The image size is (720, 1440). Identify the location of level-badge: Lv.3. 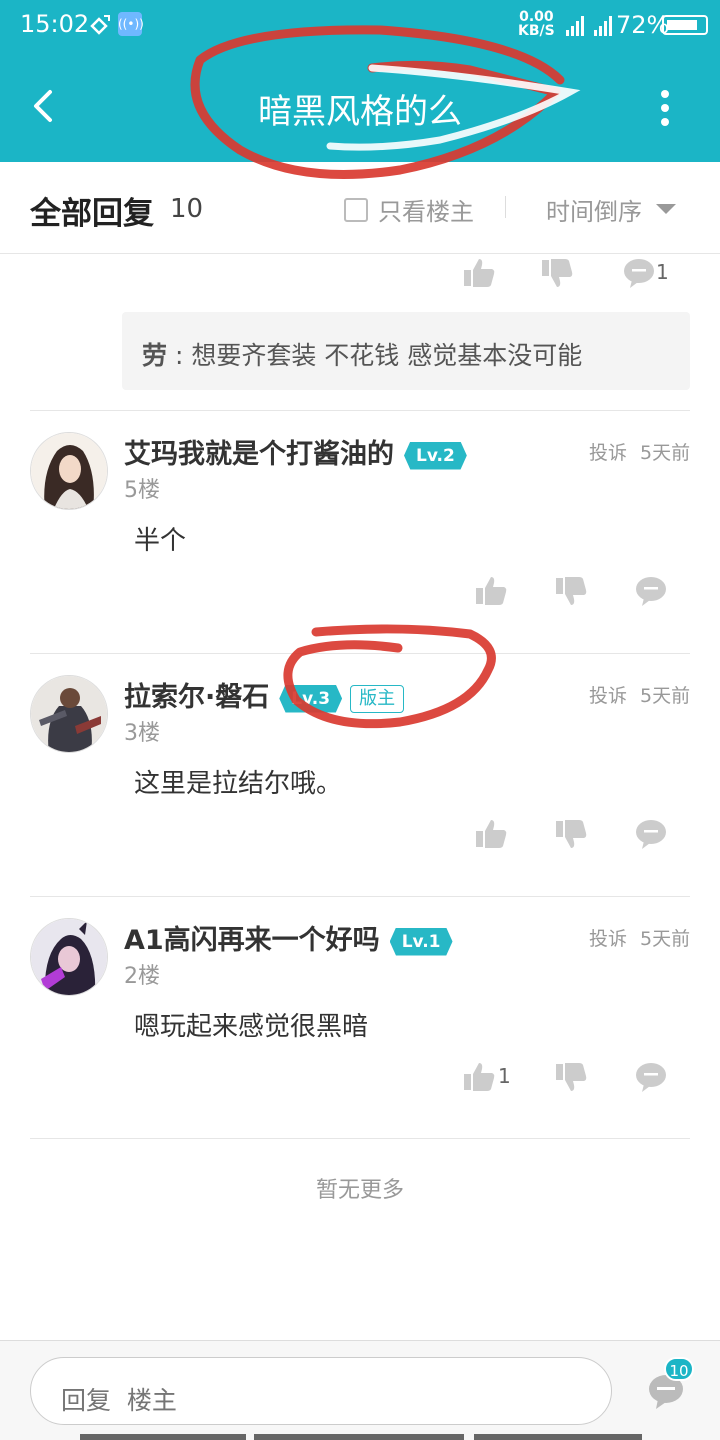
(311, 698).